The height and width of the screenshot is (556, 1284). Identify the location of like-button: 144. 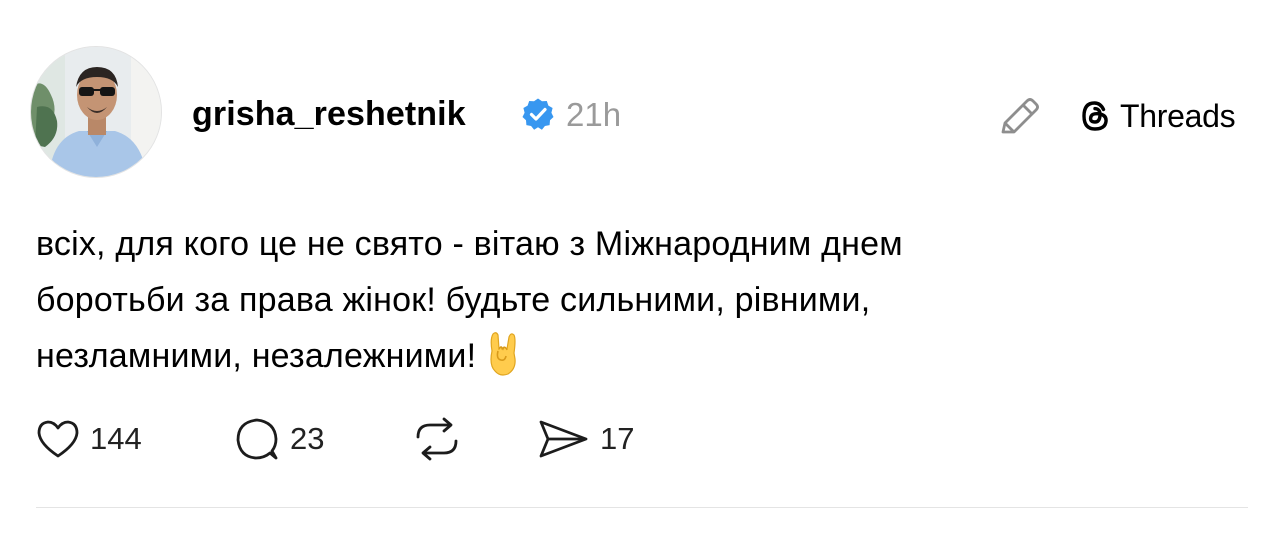
(89, 439).